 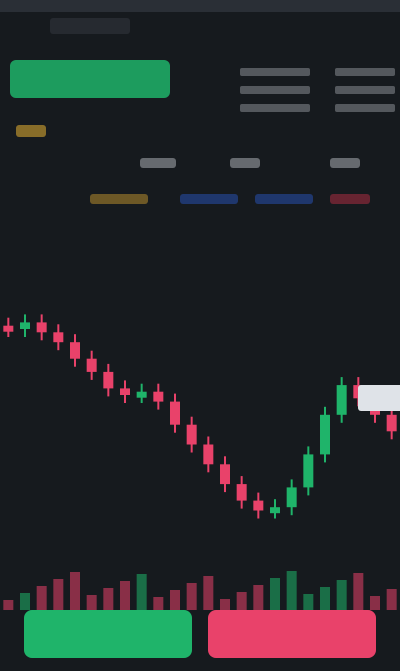 I want to click on trading-pair-badge, so click(x=90, y=79).